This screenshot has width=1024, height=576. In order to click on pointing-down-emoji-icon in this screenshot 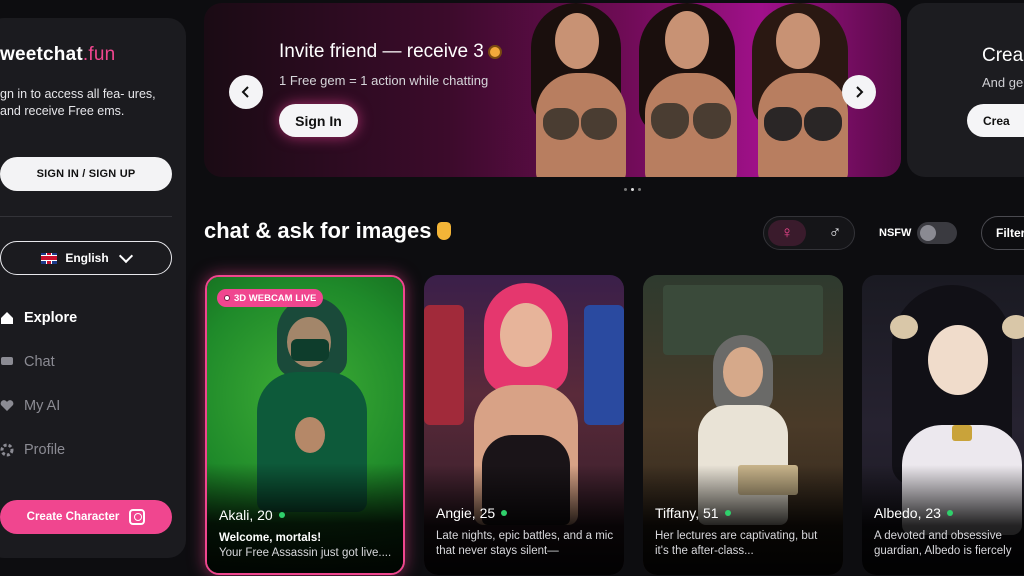, I will do `click(444, 231)`.